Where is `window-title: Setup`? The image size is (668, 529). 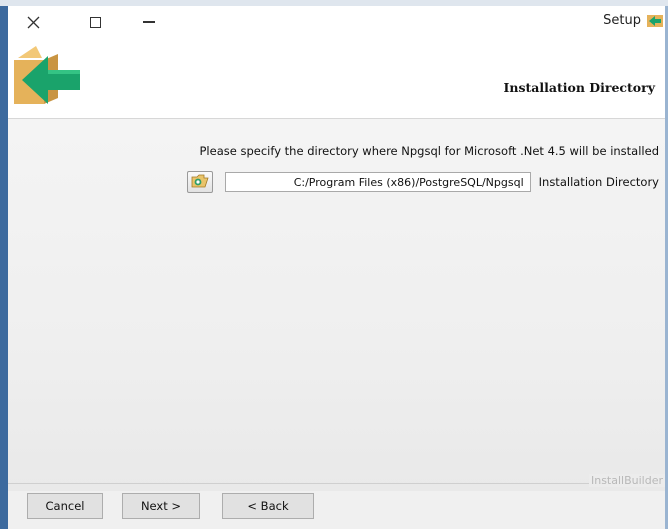
window-title: Setup is located at coordinates (622, 20).